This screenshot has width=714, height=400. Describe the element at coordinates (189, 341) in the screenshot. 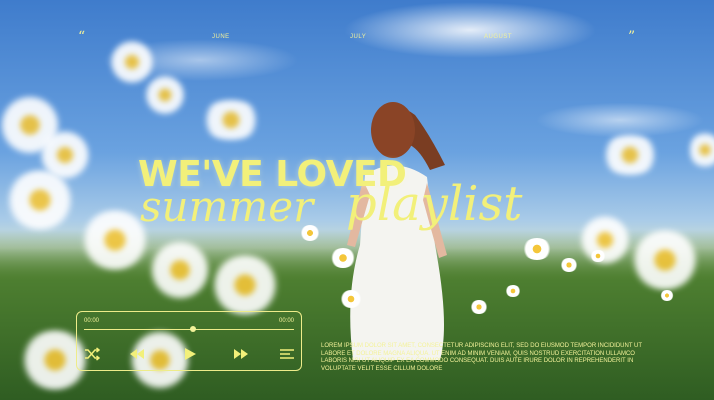

I see `music-player: 00:00 00:00` at that location.